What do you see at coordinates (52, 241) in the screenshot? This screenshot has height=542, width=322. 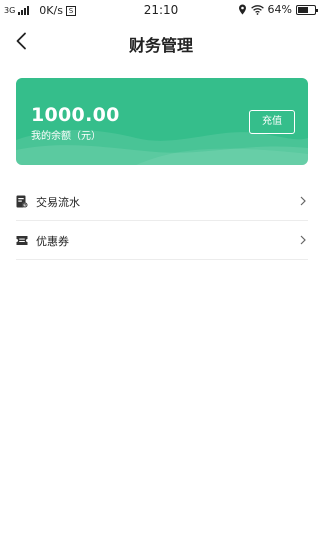 I see `menu-item-label: 优惠券` at bounding box center [52, 241].